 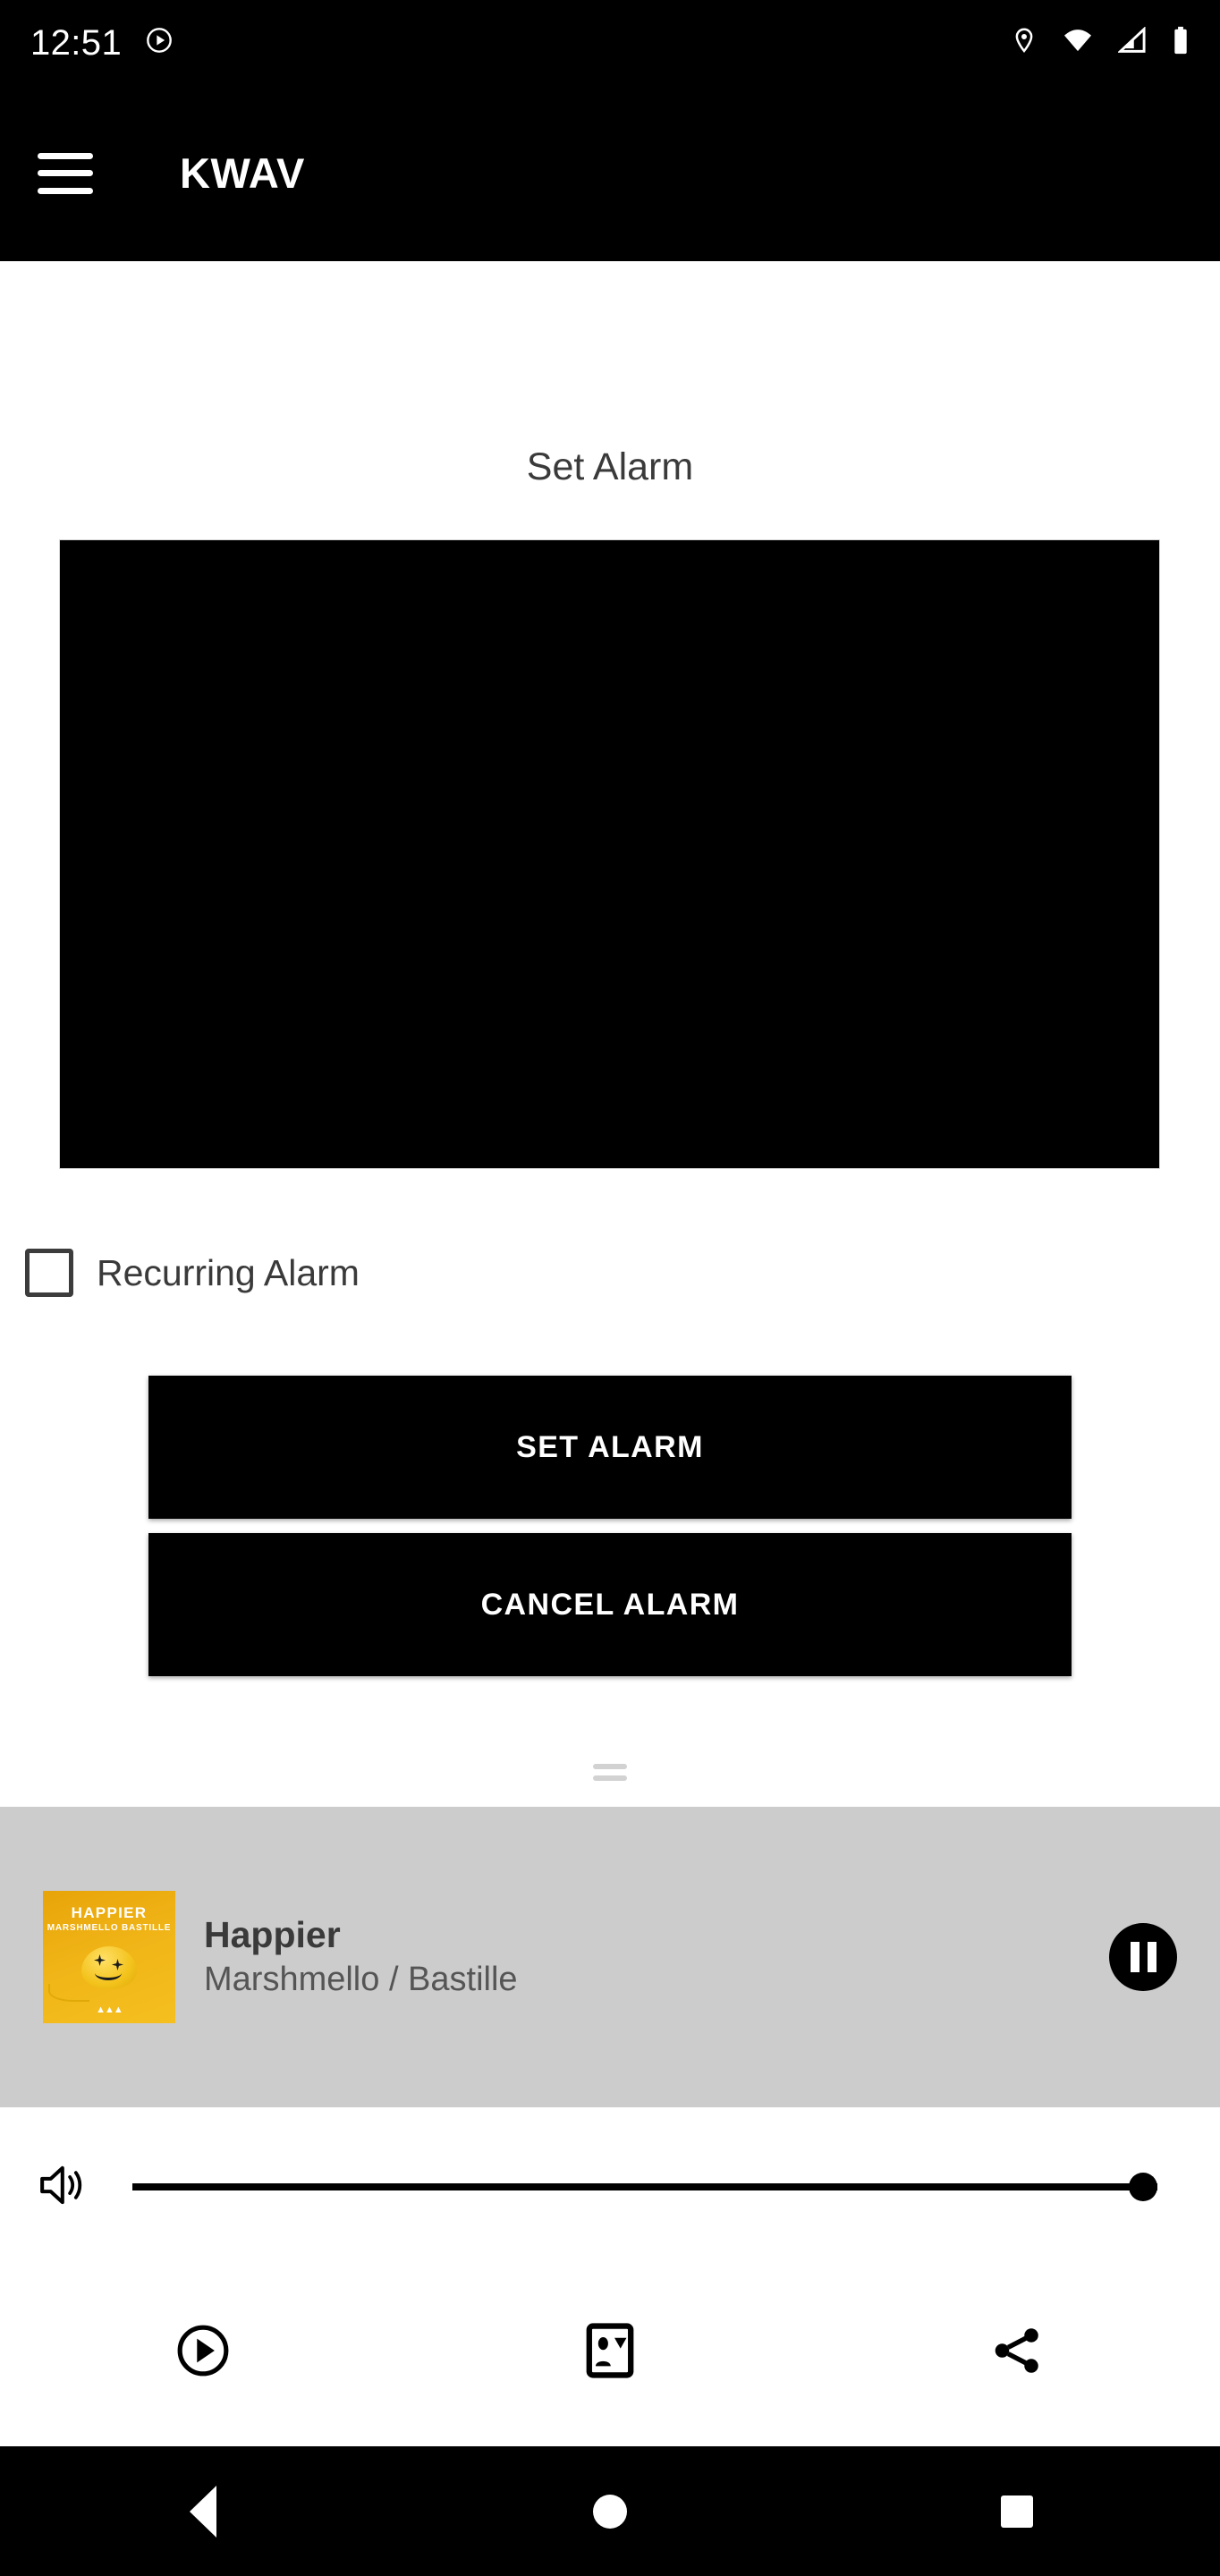 I want to click on album-art: HAPPIER MARSHMELLO BASTILLE ▲▲▲, so click(x=109, y=1957).